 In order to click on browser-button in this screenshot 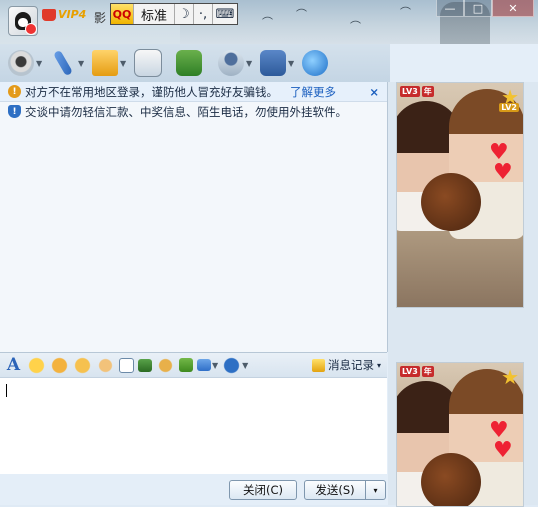, I will do `click(323, 63)`.